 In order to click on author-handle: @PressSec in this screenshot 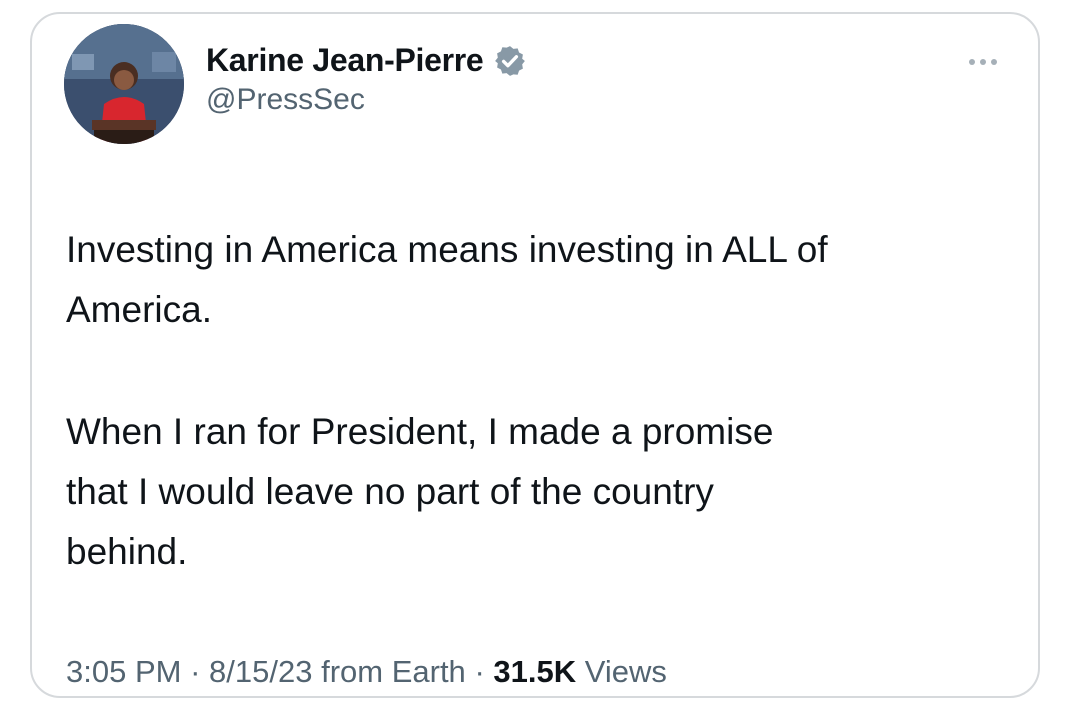, I will do `click(366, 100)`.